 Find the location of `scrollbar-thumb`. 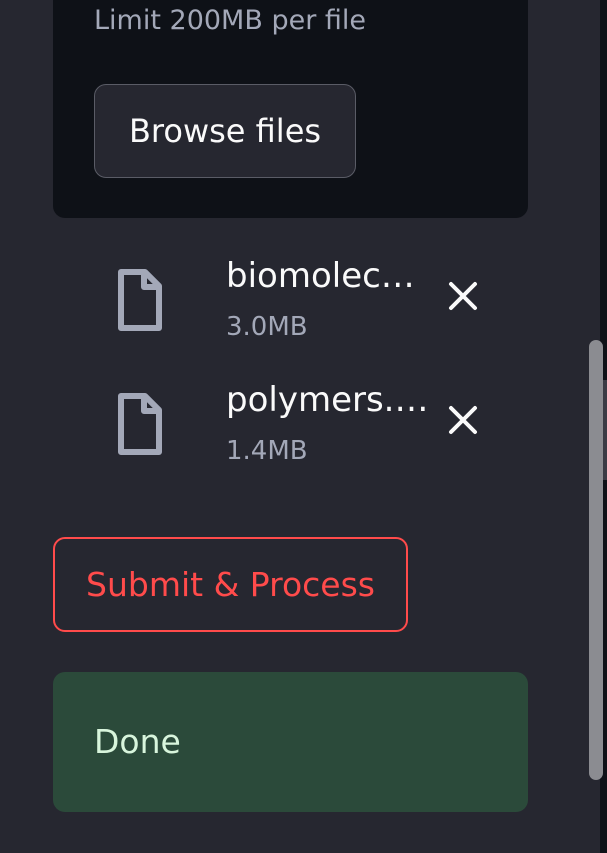

scrollbar-thumb is located at coordinates (596, 560).